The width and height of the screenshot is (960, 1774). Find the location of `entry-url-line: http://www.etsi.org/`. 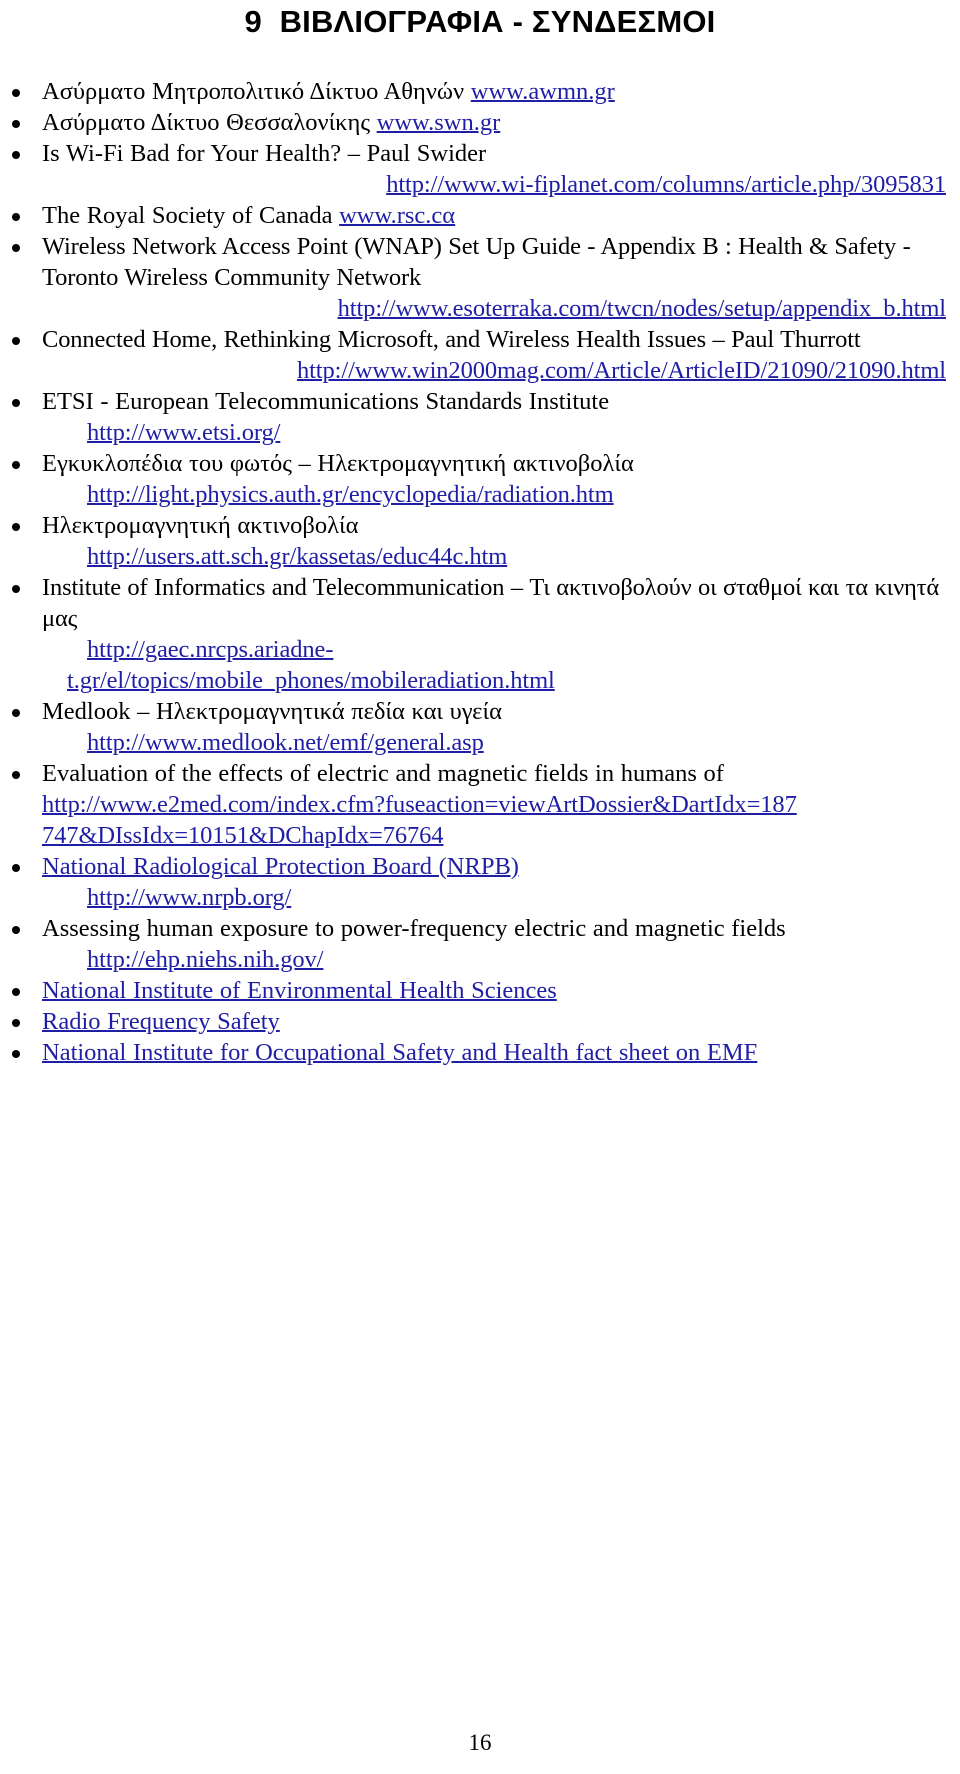

entry-url-line: http://www.etsi.org/ is located at coordinates (501, 432).